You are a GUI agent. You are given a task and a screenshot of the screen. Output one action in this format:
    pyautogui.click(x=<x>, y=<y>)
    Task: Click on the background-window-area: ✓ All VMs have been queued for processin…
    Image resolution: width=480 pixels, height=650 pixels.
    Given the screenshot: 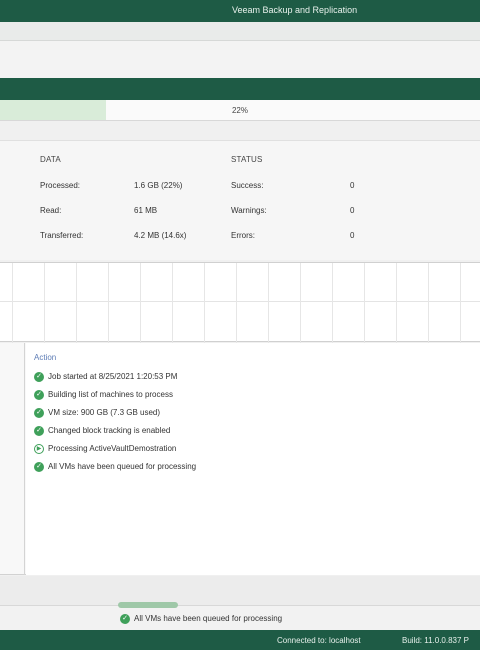 What is the action you would take?
    pyautogui.click(x=240, y=603)
    